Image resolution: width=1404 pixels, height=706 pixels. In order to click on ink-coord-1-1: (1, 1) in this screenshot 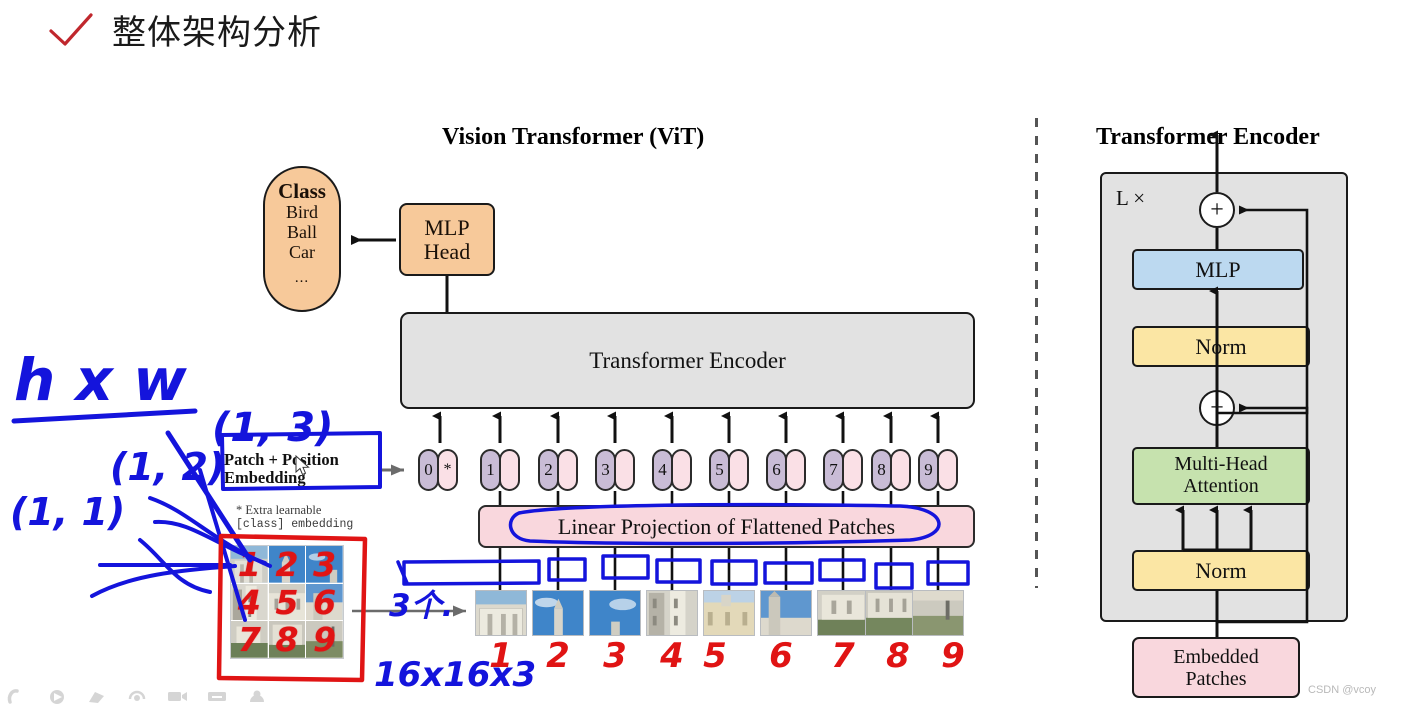, I will do `click(68, 512)`.